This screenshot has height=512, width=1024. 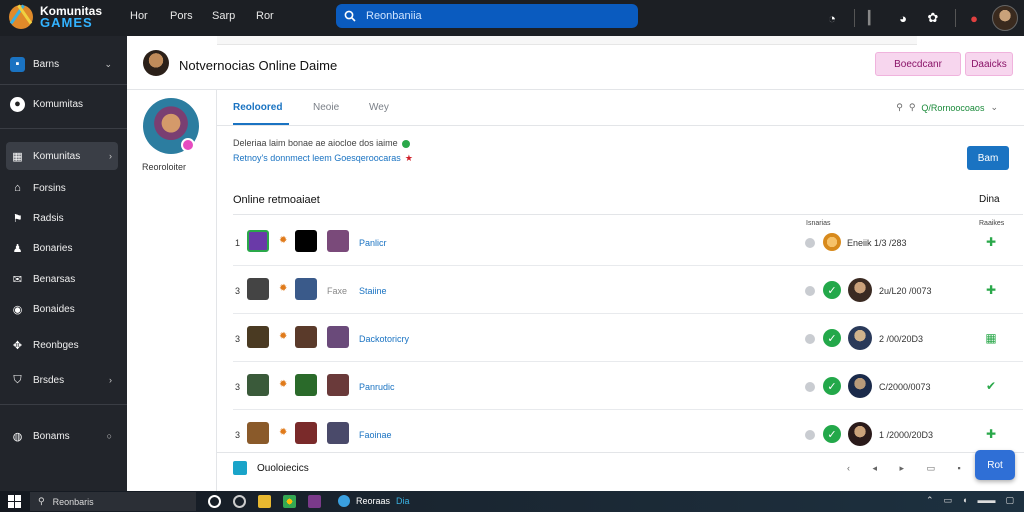 I want to click on puzzle-icon, so click(x=240, y=468).